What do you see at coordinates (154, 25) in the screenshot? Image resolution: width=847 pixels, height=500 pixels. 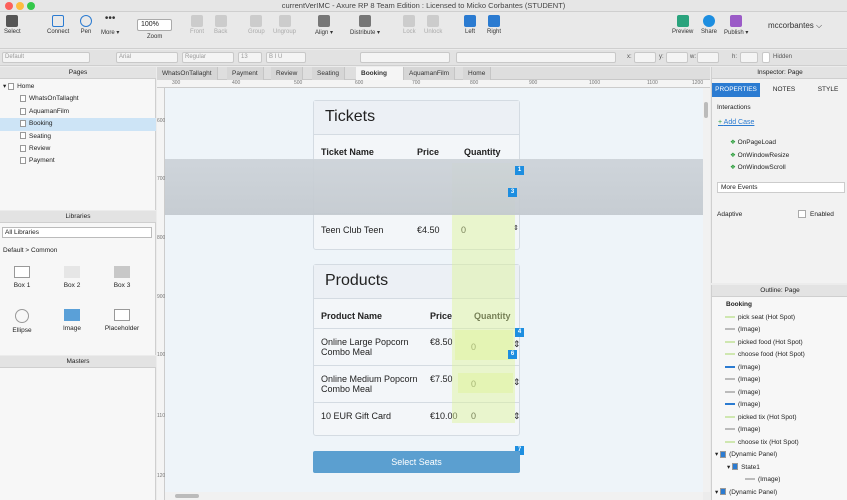 I see `zoom-select: 100%` at bounding box center [154, 25].